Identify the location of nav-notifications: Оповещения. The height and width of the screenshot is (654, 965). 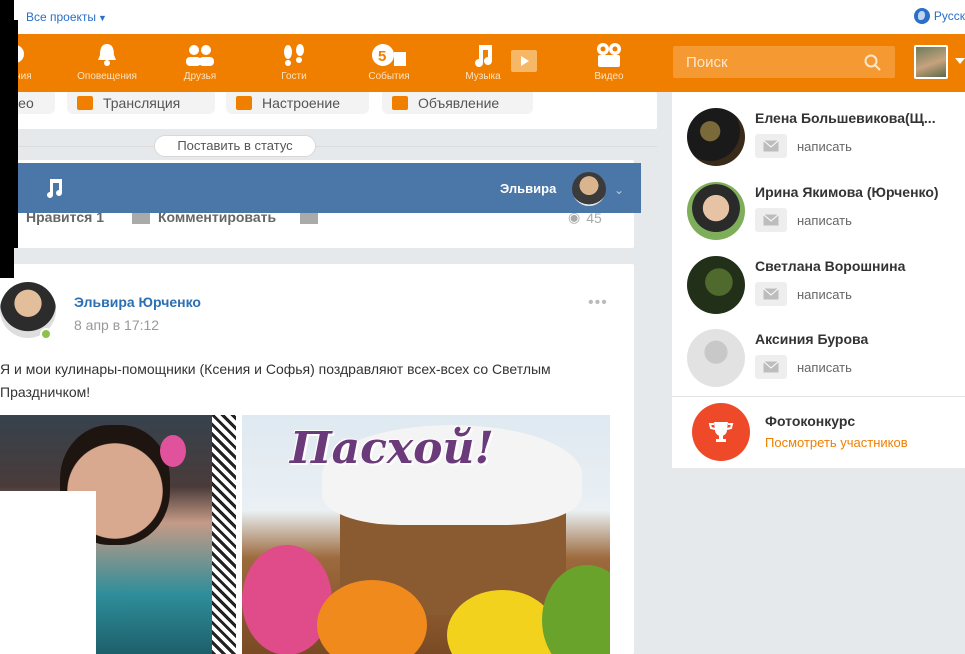
(107, 62).